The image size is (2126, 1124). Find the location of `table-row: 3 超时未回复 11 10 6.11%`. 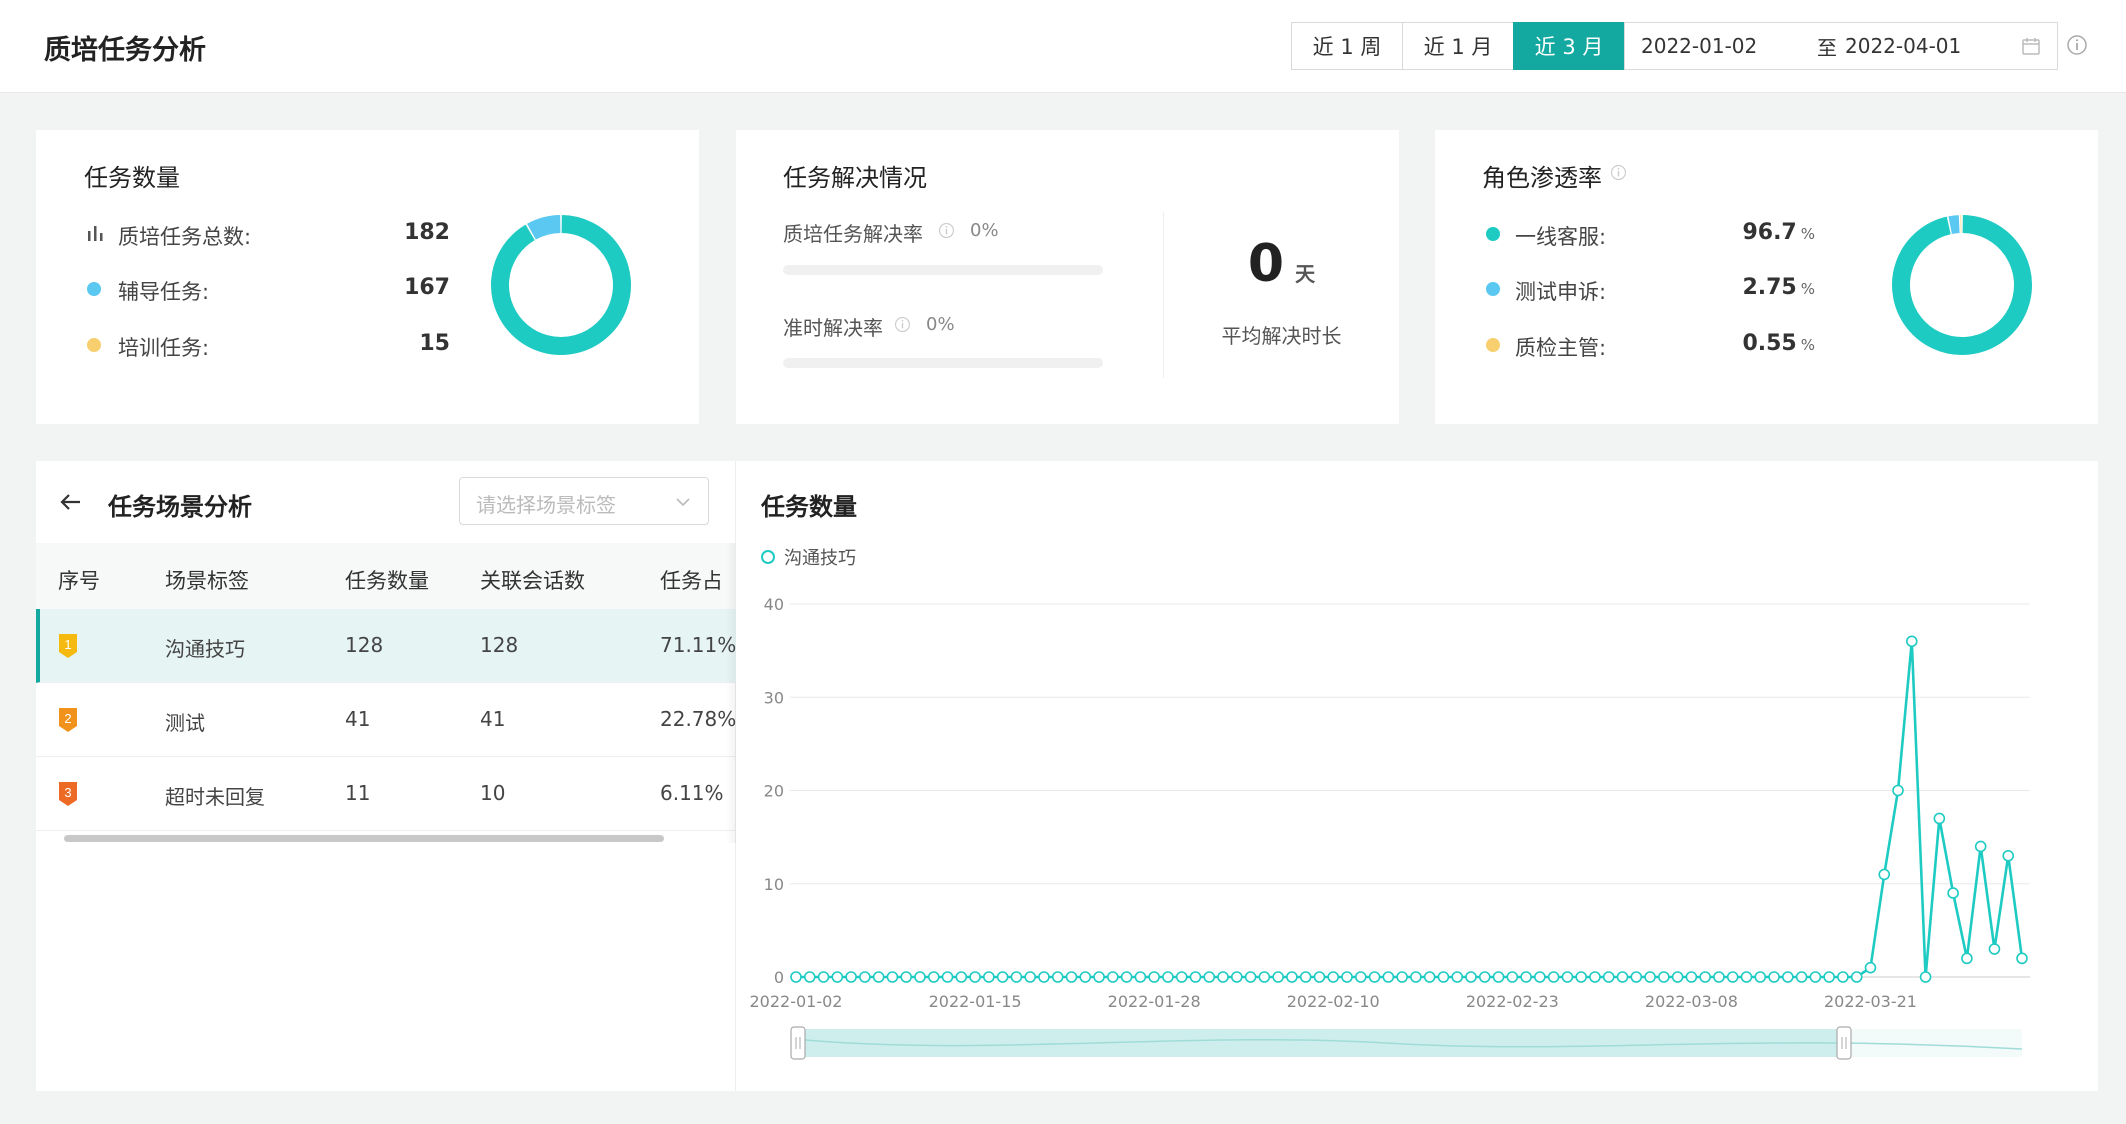

table-row: 3 超时未回复 11 10 6.11% is located at coordinates (386, 794).